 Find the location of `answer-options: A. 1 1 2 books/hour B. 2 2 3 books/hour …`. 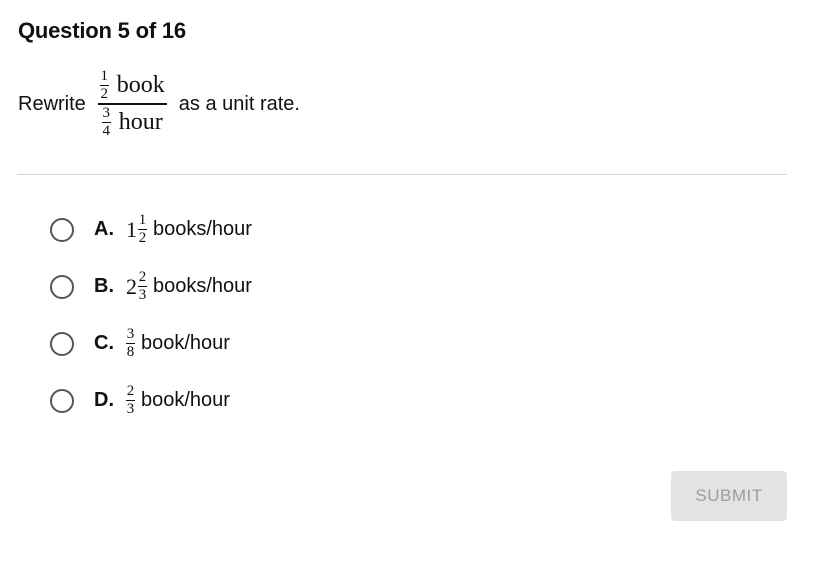

answer-options: A. 1 1 2 books/hour B. 2 2 3 books/hour … is located at coordinates (151, 315).